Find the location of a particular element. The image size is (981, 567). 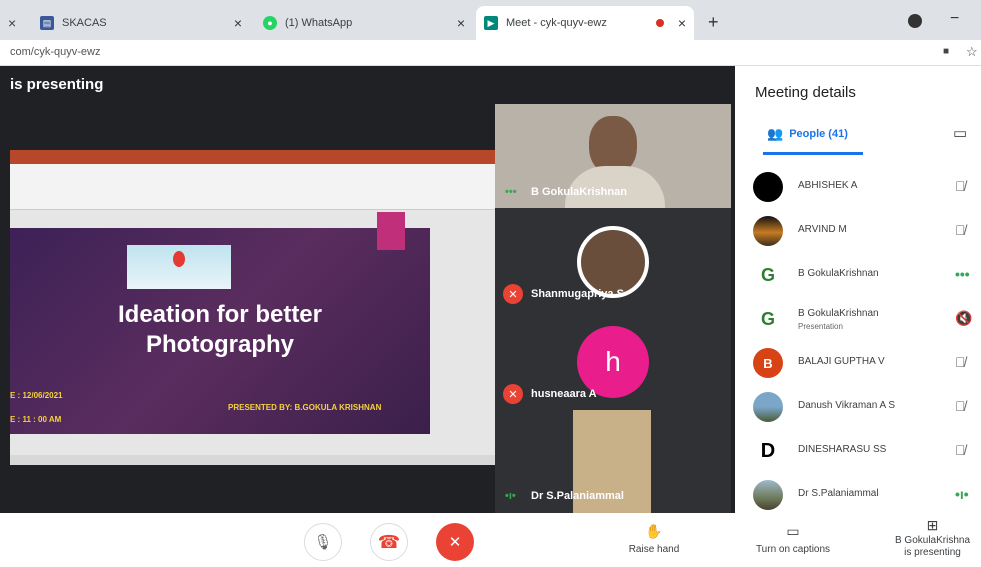

slide-time: E : 11 : 00 AM is located at coordinates (36, 419).